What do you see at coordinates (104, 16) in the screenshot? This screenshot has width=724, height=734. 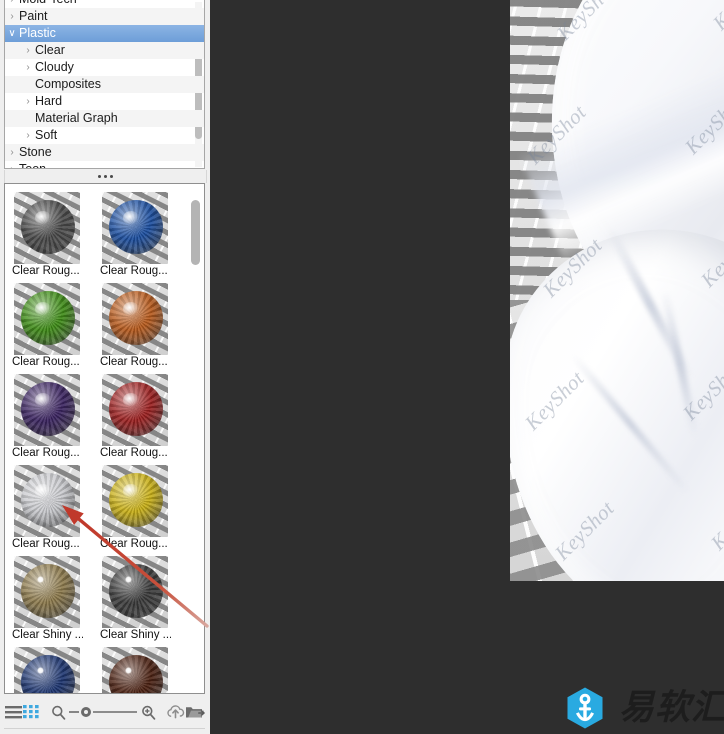 I see `tree-item-paint: › Paint` at bounding box center [104, 16].